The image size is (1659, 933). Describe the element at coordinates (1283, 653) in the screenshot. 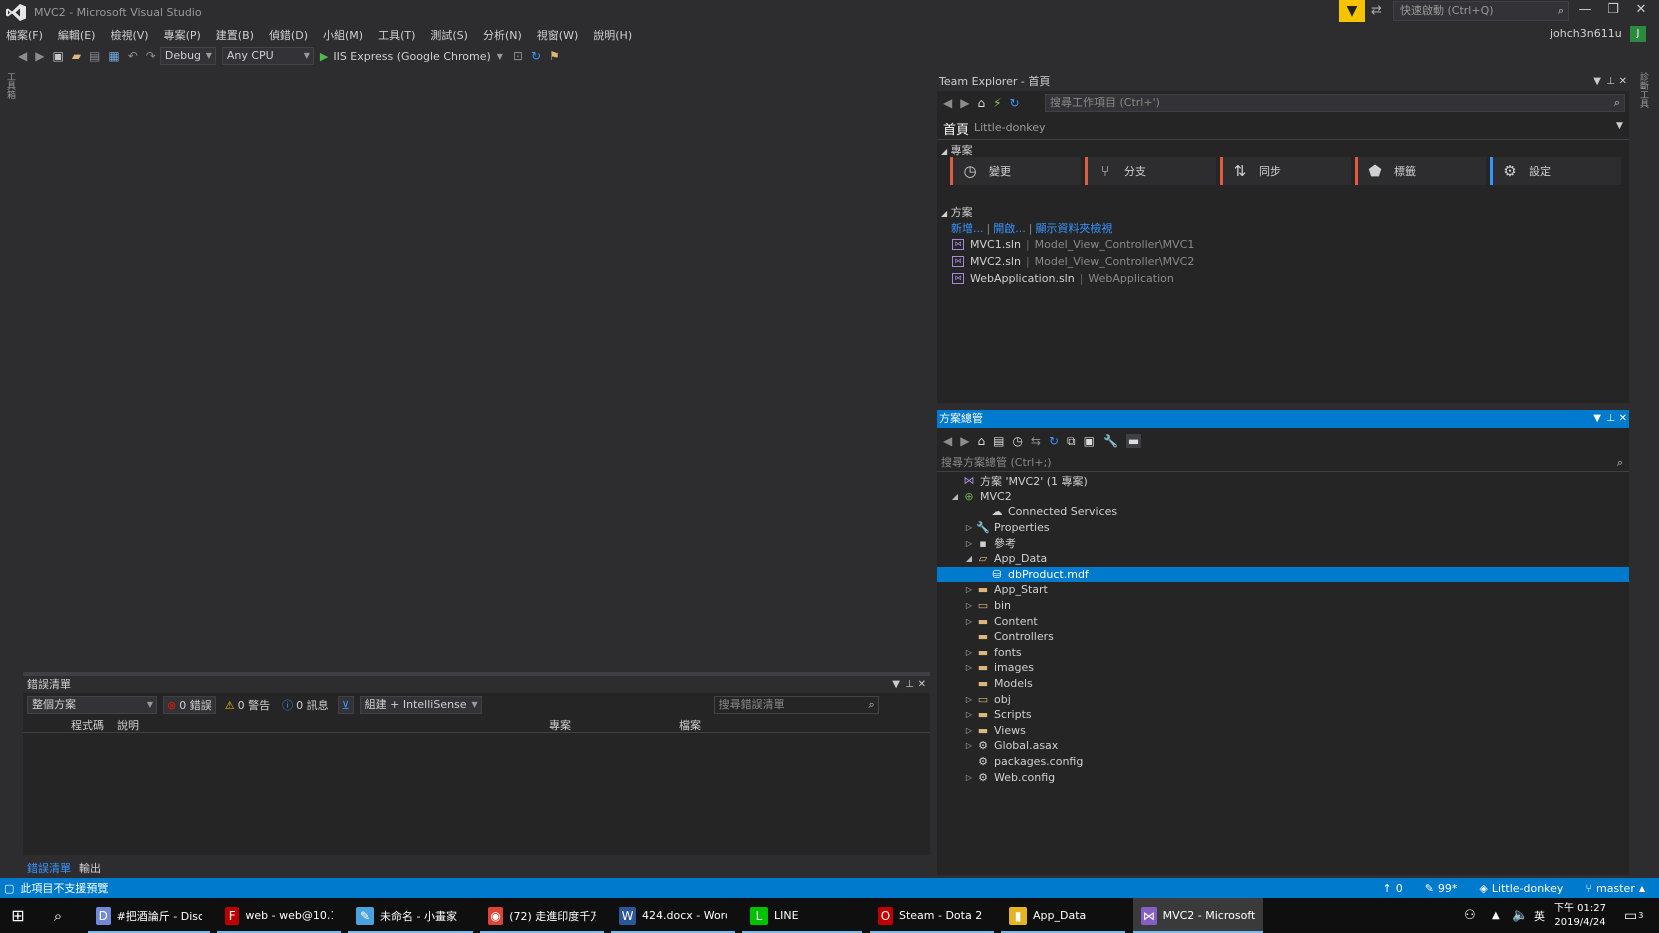

I see `tree-node: ▷ ▬ fonts` at that location.